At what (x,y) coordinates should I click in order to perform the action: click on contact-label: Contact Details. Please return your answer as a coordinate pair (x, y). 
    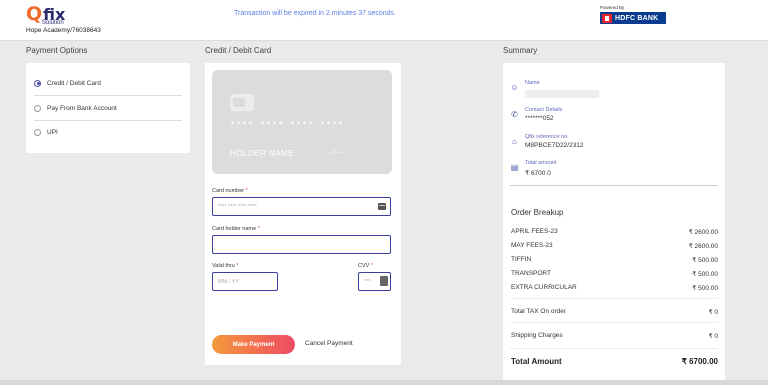
    Looking at the image, I should click on (544, 110).